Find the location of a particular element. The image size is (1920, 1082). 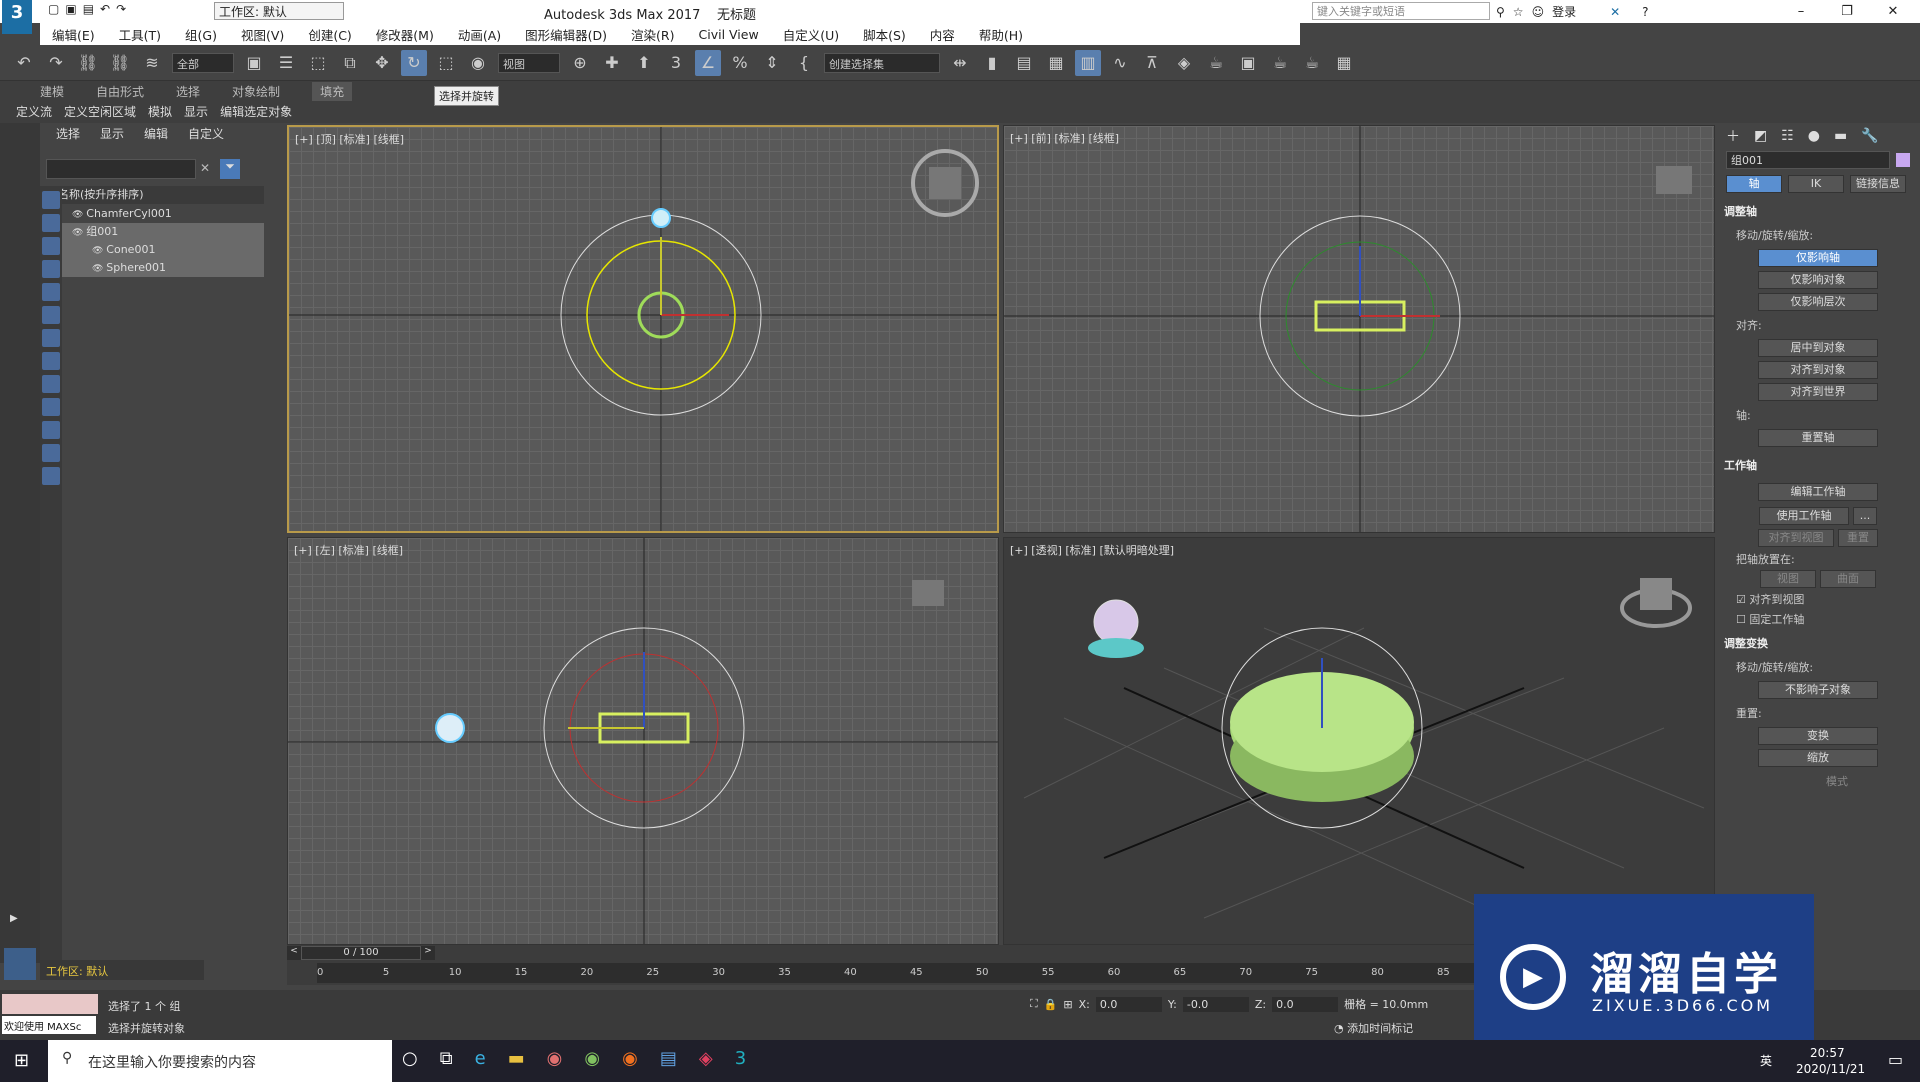

reference-coord-dropdown: 视图 is located at coordinates (529, 62).